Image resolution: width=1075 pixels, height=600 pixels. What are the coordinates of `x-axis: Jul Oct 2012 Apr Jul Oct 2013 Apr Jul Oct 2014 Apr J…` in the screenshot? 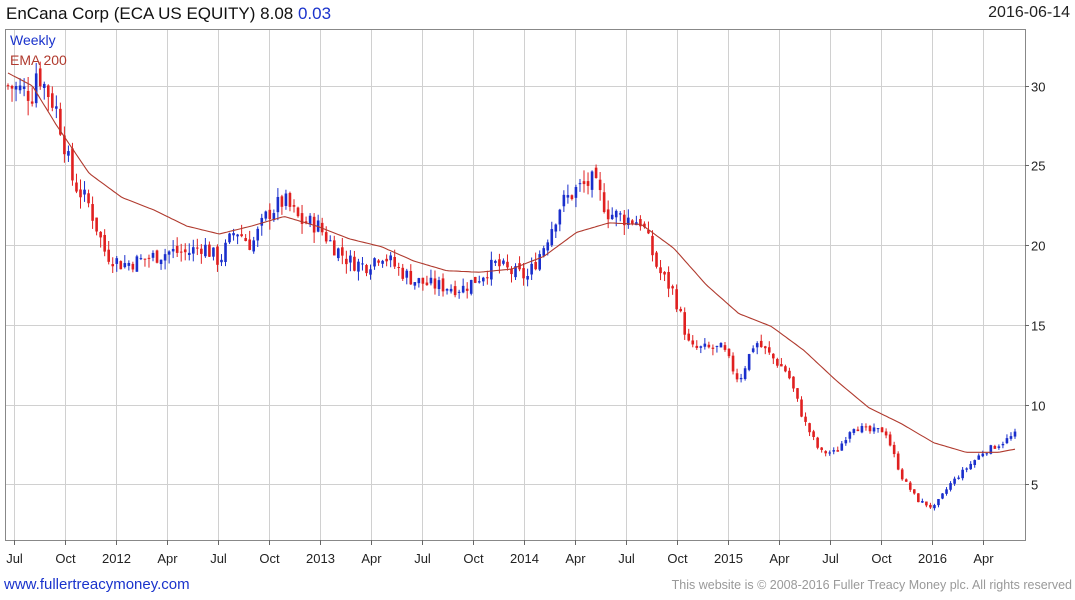 It's located at (500, 553).